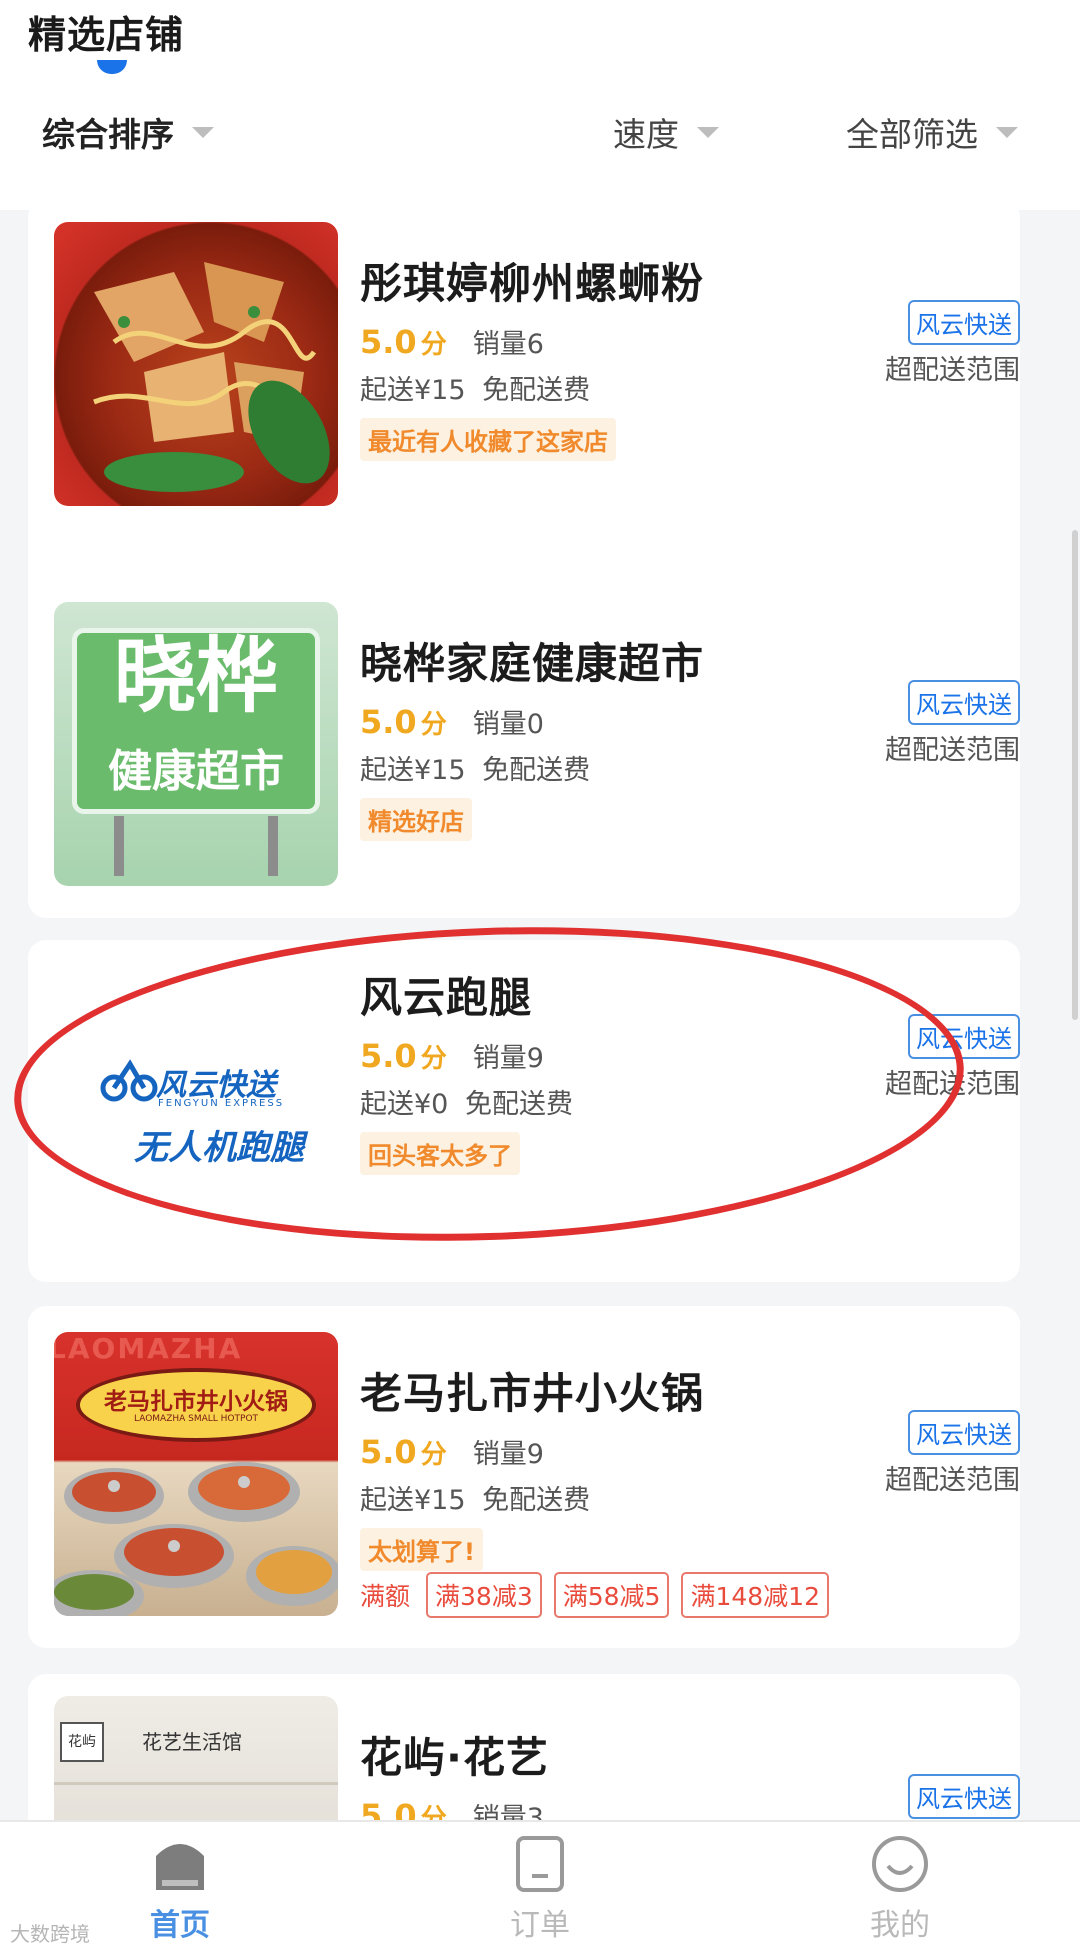 The image size is (1080, 1958). I want to click on noodle-bowl-image, so click(211, 377).